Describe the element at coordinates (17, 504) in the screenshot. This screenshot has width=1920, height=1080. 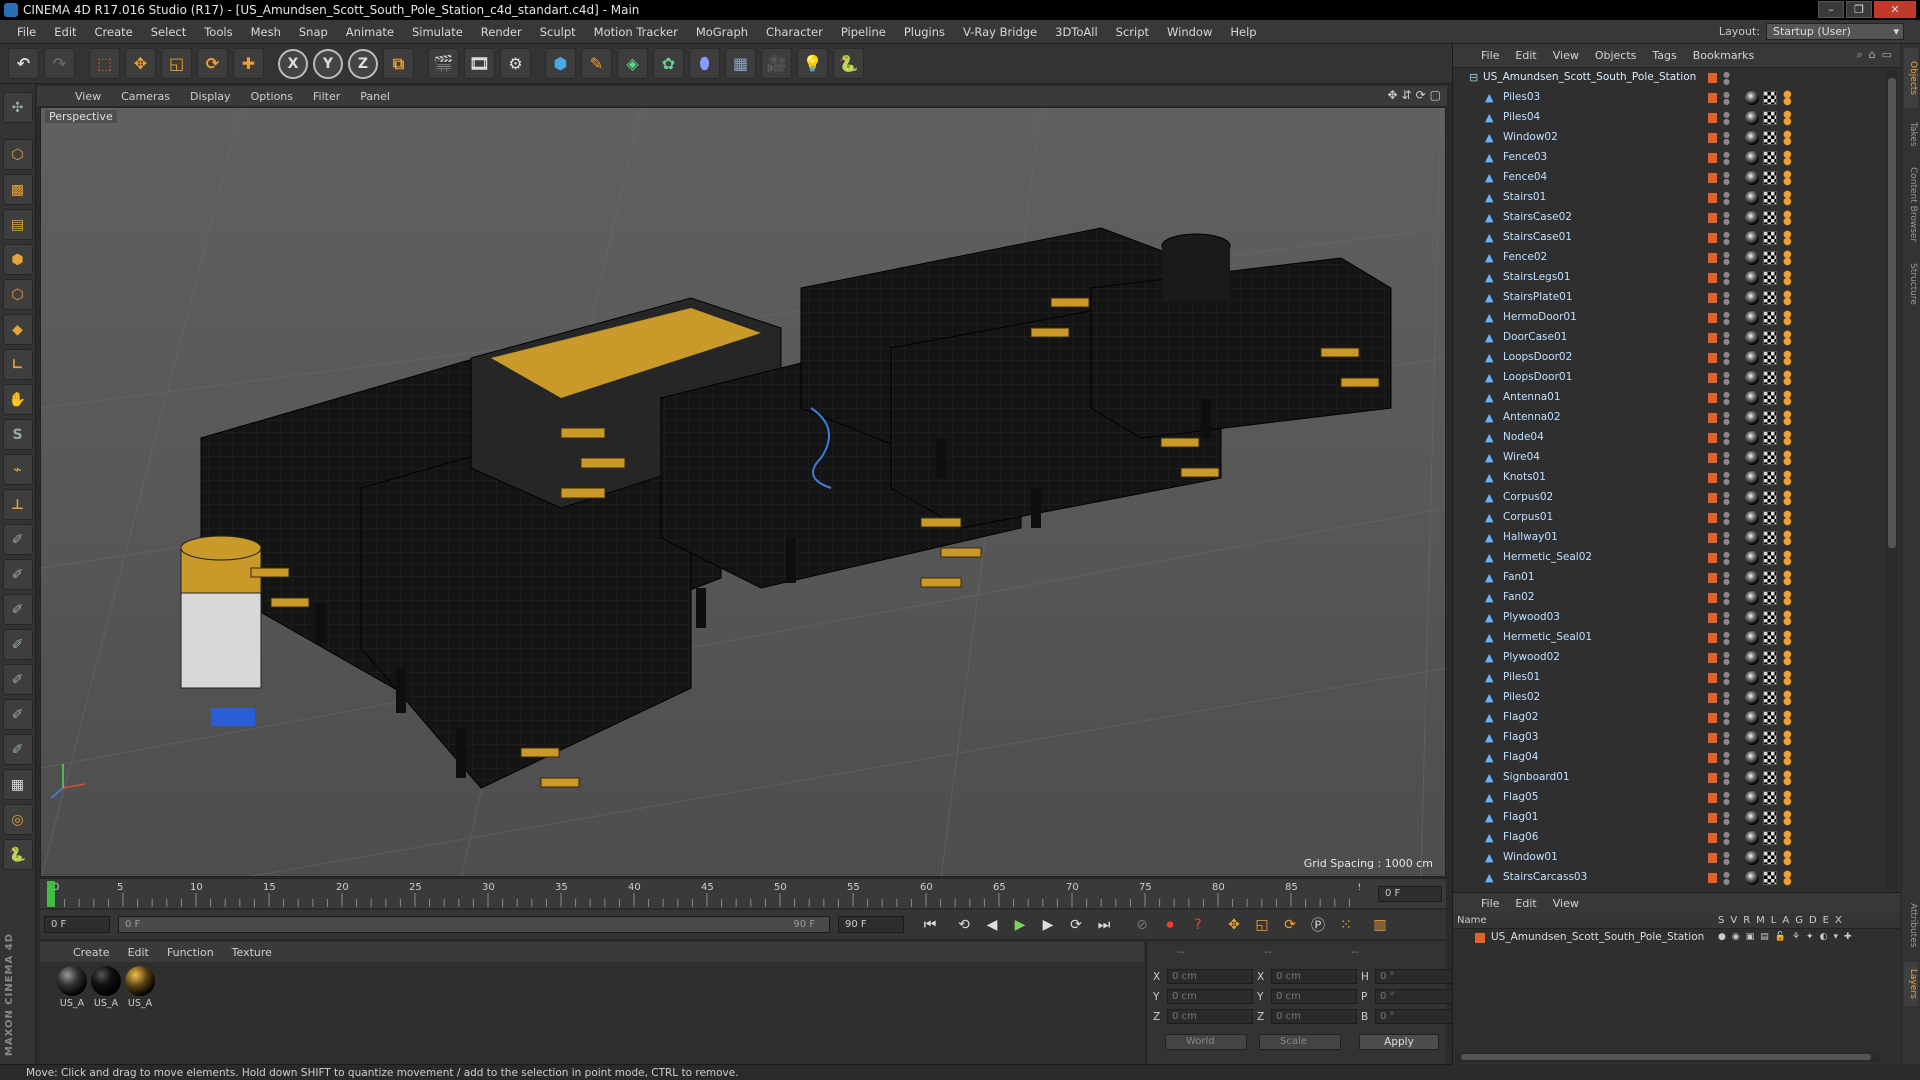
I see `workplane-icon: ⊥` at that location.